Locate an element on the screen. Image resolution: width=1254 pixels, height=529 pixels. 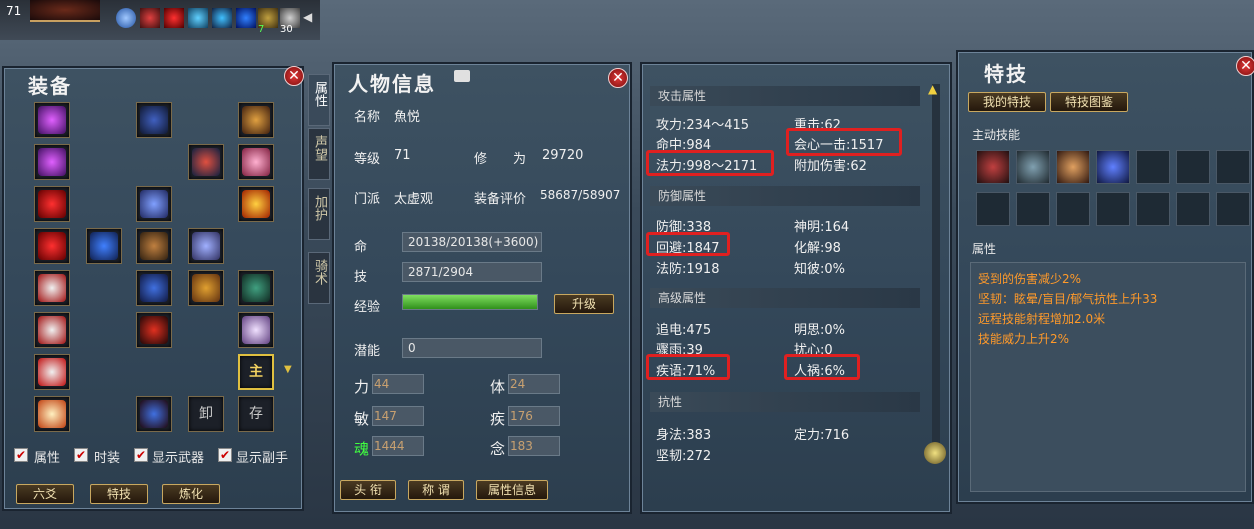
store-slot: 存 is located at coordinates (256, 414).